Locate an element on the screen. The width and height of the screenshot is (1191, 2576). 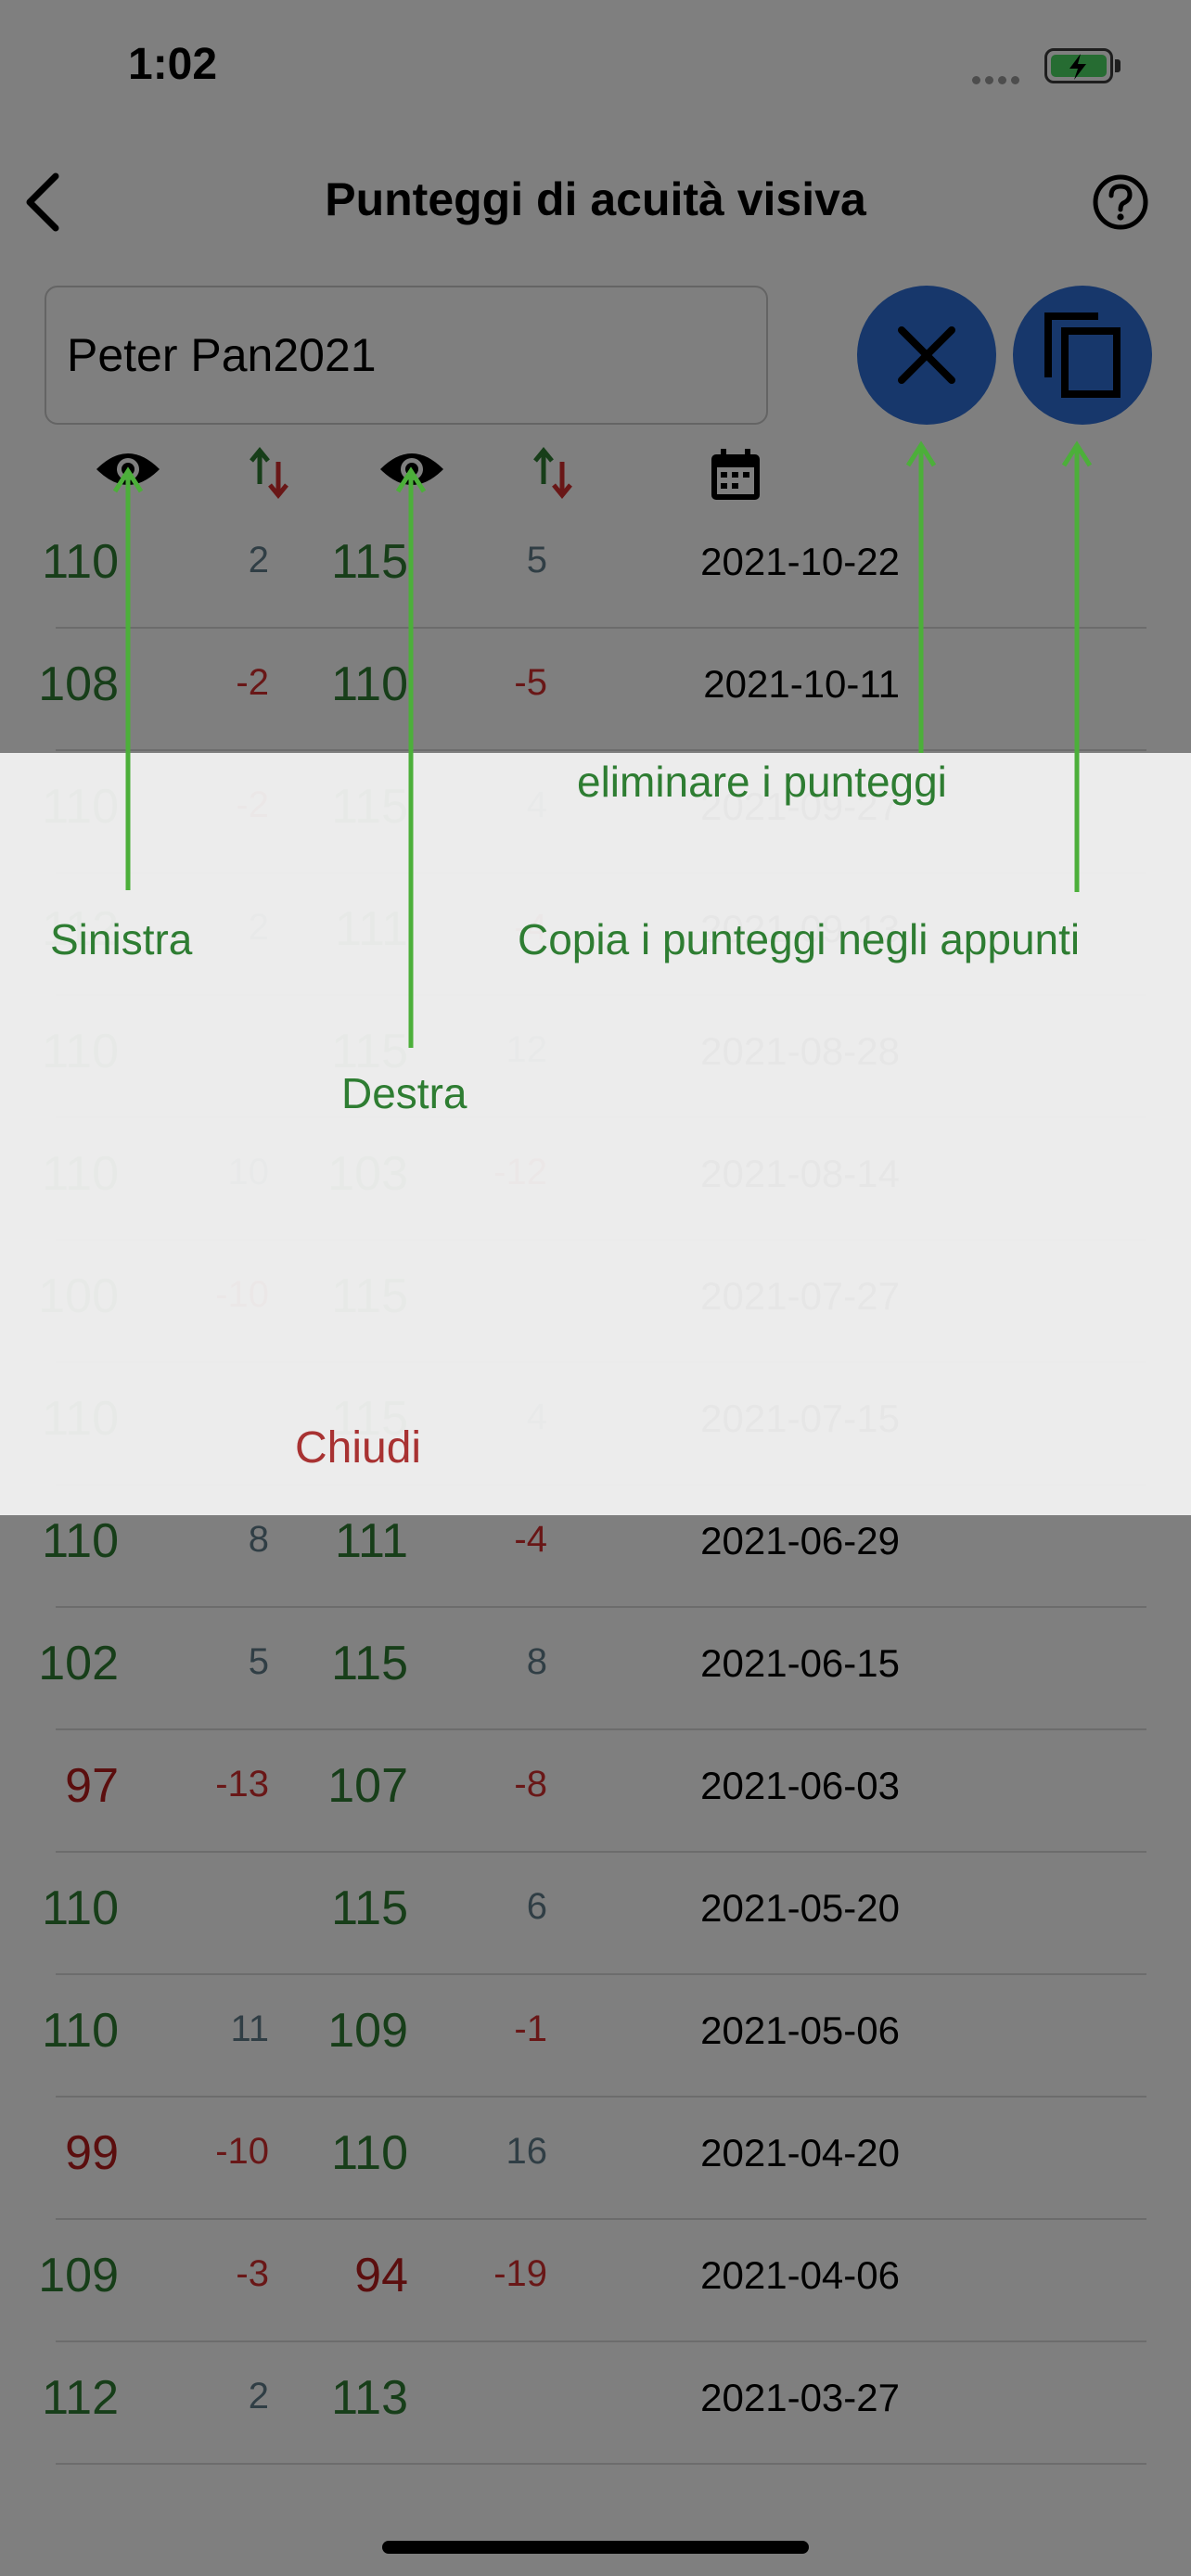
home-indicator is located at coordinates (595, 2547).